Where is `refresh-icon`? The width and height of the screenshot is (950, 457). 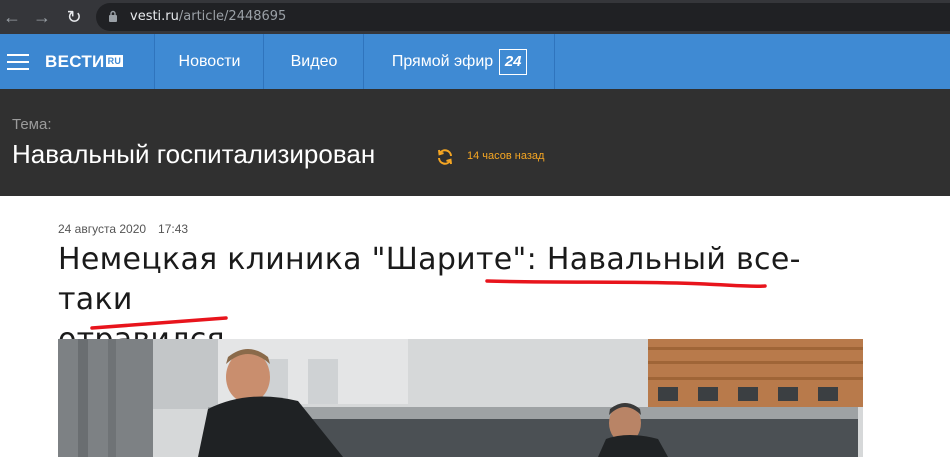 refresh-icon is located at coordinates (445, 157).